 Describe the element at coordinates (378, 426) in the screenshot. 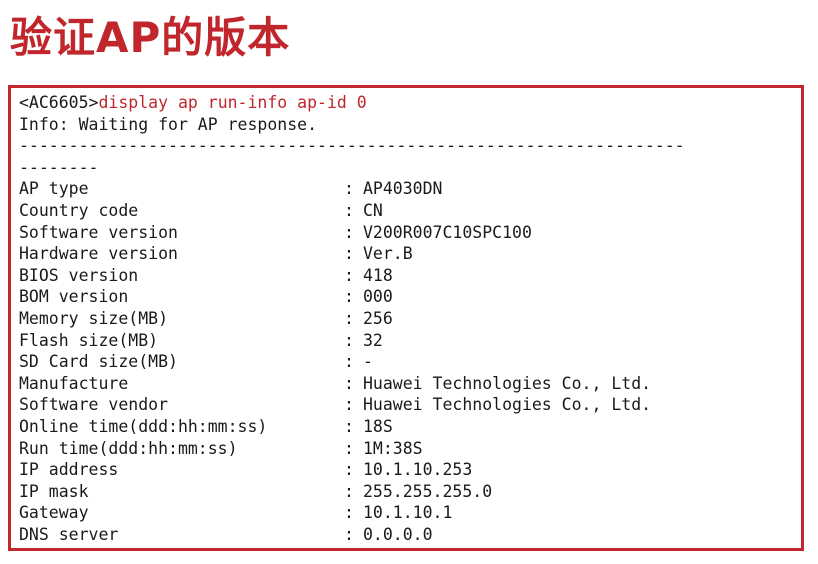

I see `field-value: 18S` at that location.